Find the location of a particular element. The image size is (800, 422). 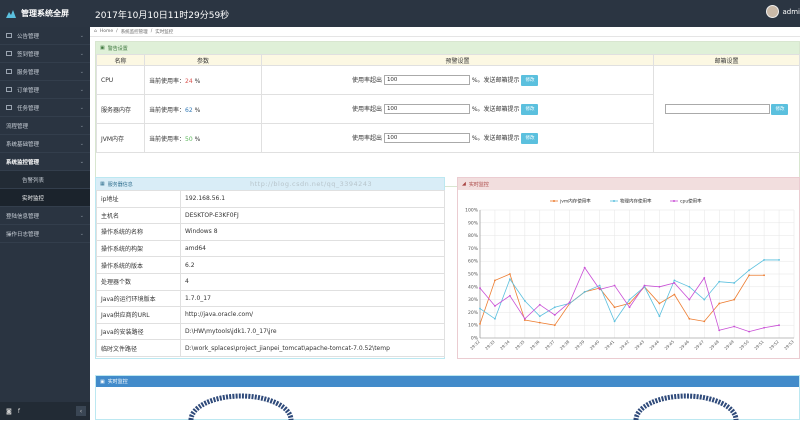

user-menu: admi is located at coordinates (783, 11).